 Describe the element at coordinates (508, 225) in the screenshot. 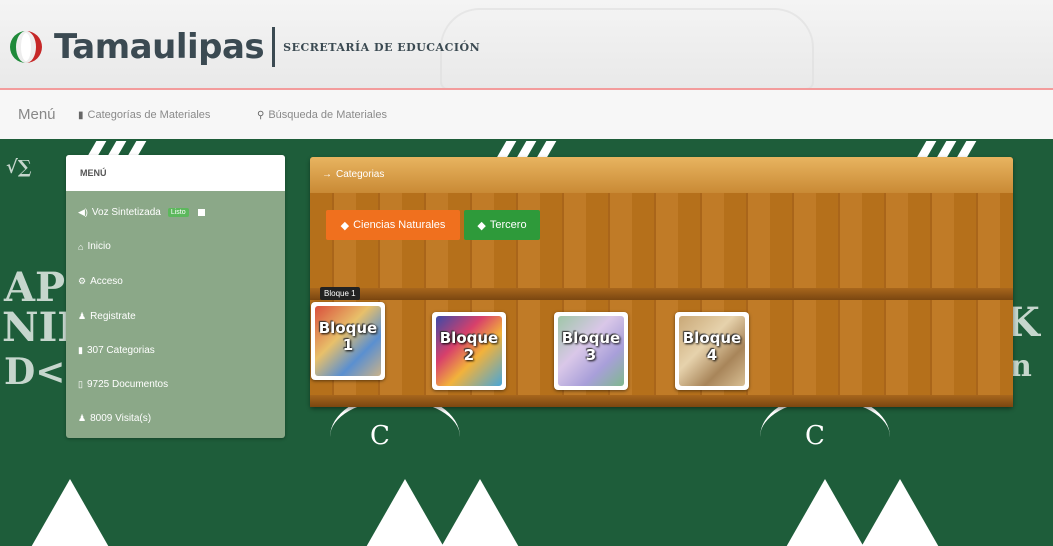

I see `breadcrumb-label: Tercero` at that location.